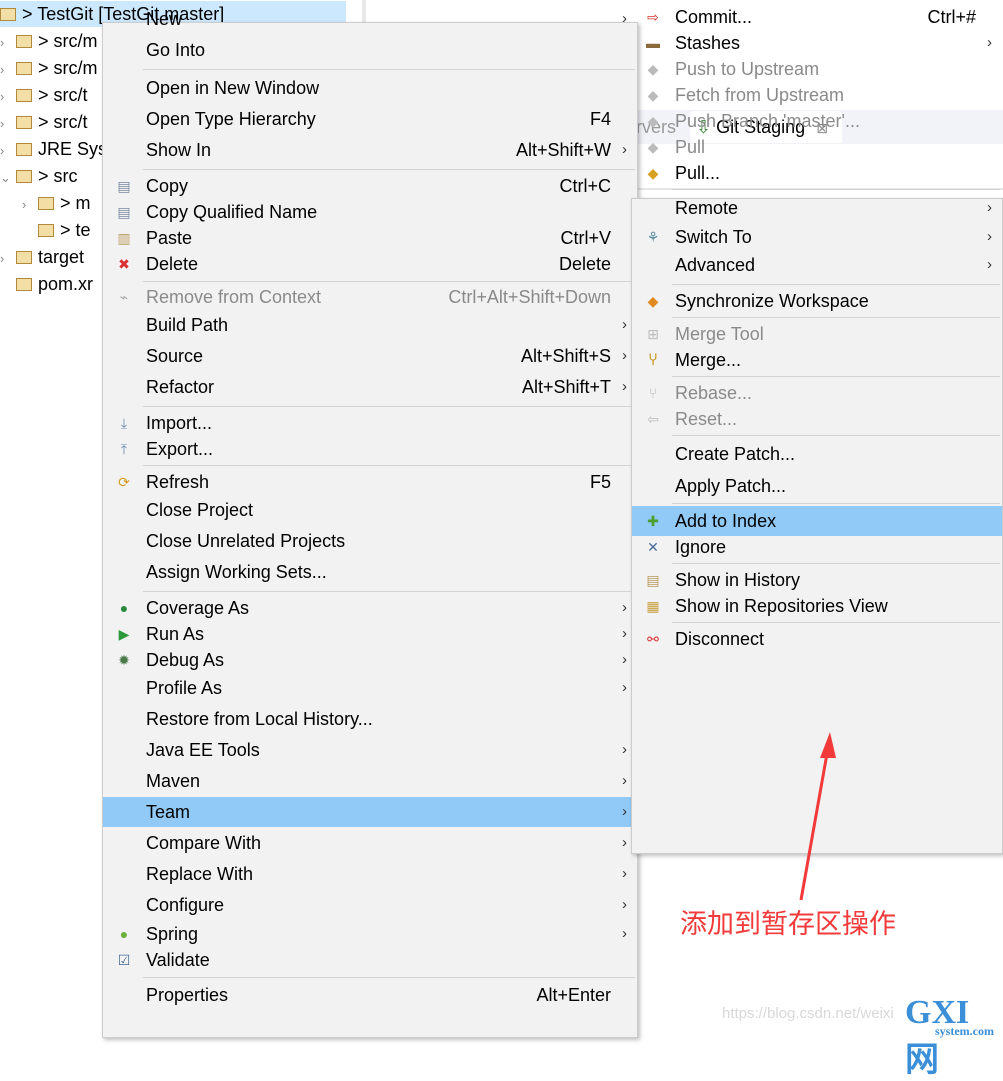 This screenshot has height=1081, width=1003. What do you see at coordinates (808, 1013) in the screenshot?
I see `watermark-url: https://blog.csdn.net/weixi` at bounding box center [808, 1013].